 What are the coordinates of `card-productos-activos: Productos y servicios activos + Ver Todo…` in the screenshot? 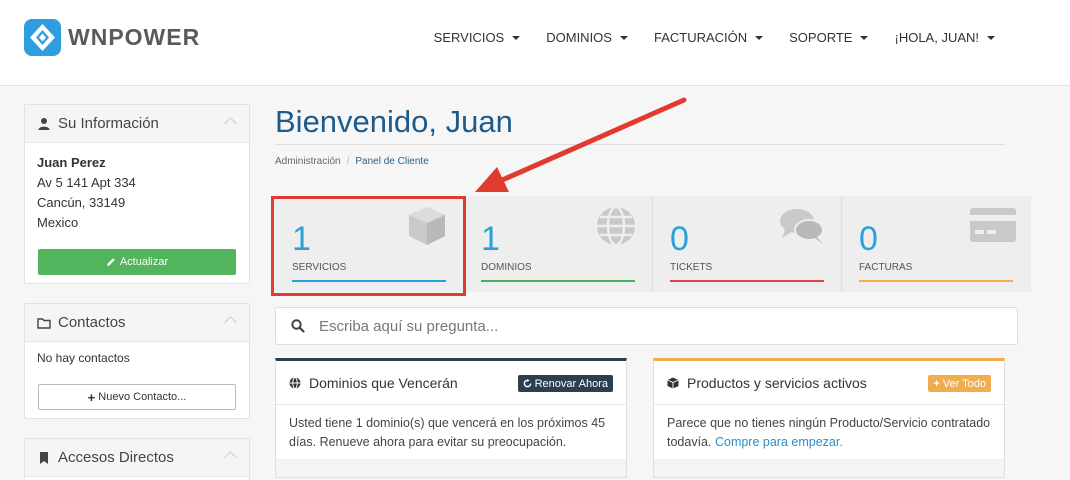 It's located at (829, 418).